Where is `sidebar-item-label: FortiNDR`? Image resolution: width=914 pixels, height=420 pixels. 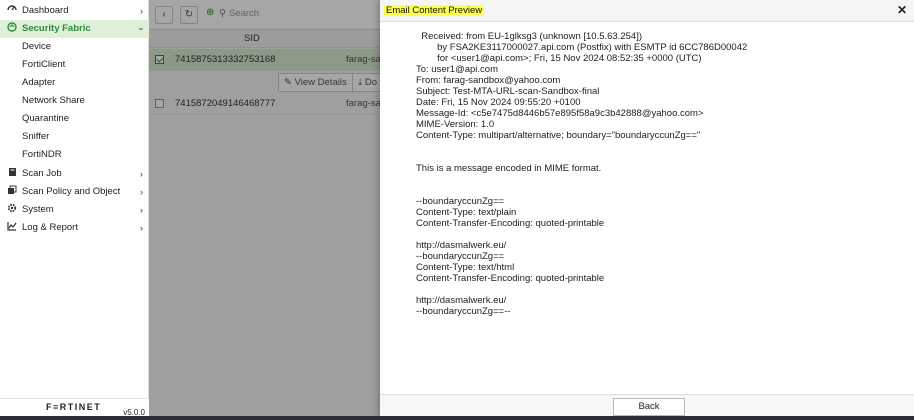
sidebar-item-label: FortiNDR is located at coordinates (42, 154).